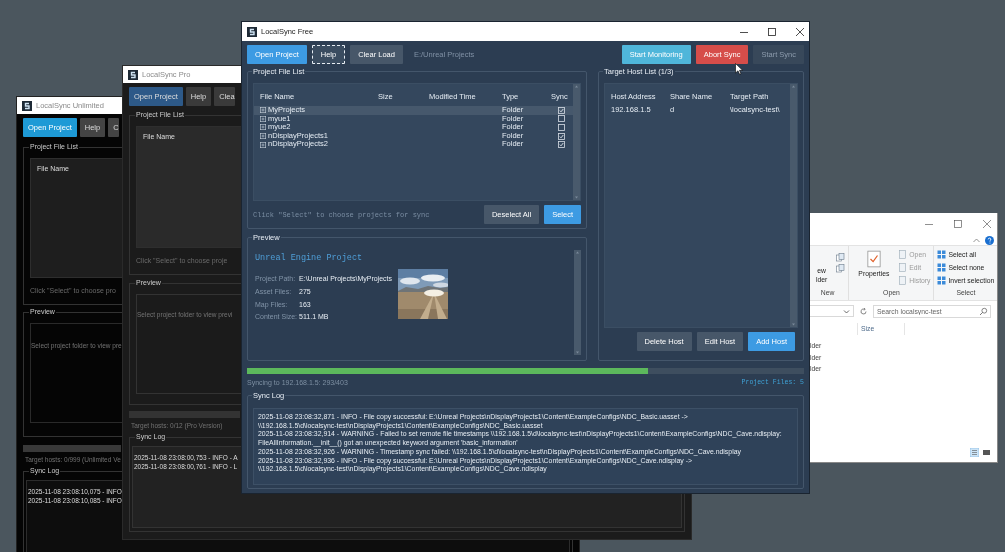 The width and height of the screenshot is (1005, 552). Describe the element at coordinates (800, 31) in the screenshot. I see `close-icon` at that location.